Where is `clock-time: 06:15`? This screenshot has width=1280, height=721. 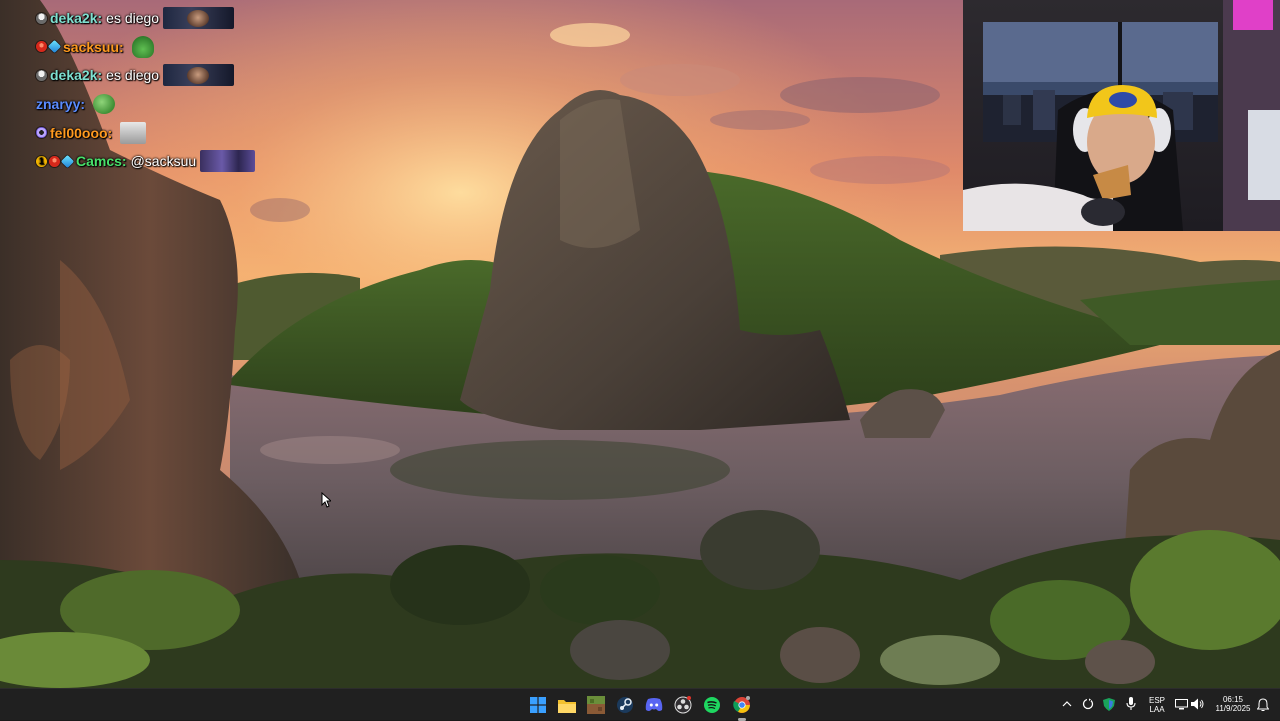
clock-time: 06:15 is located at coordinates (1233, 699).